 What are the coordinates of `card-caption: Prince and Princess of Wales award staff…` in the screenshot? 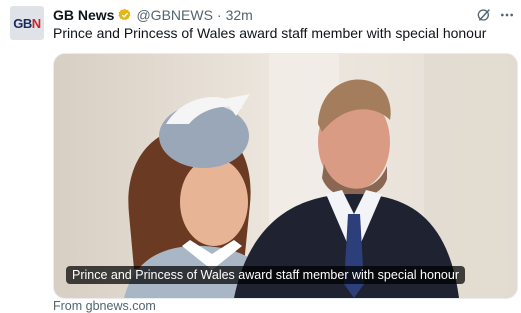 It's located at (265, 275).